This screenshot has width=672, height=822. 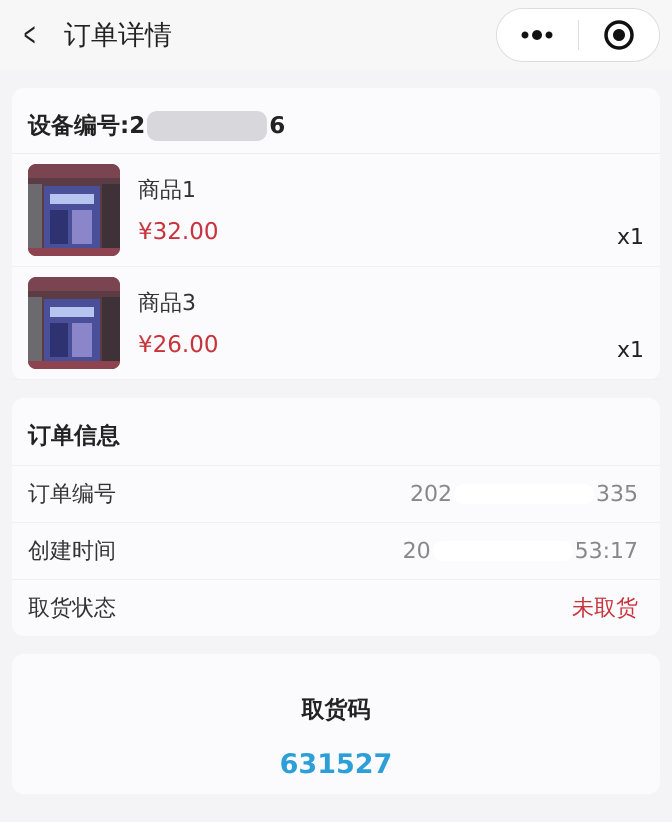 What do you see at coordinates (617, 494) in the screenshot?
I see `field-value: 335` at bounding box center [617, 494].